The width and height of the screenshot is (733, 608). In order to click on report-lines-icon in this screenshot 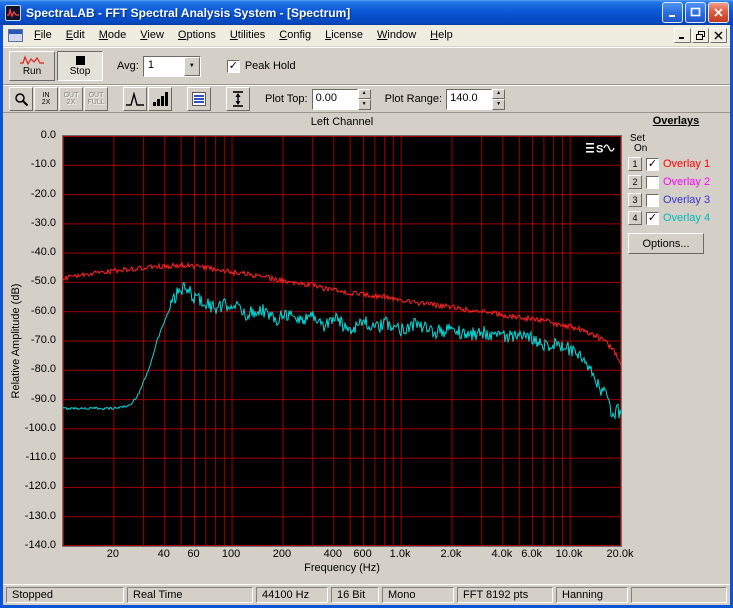, I will do `click(199, 99)`.